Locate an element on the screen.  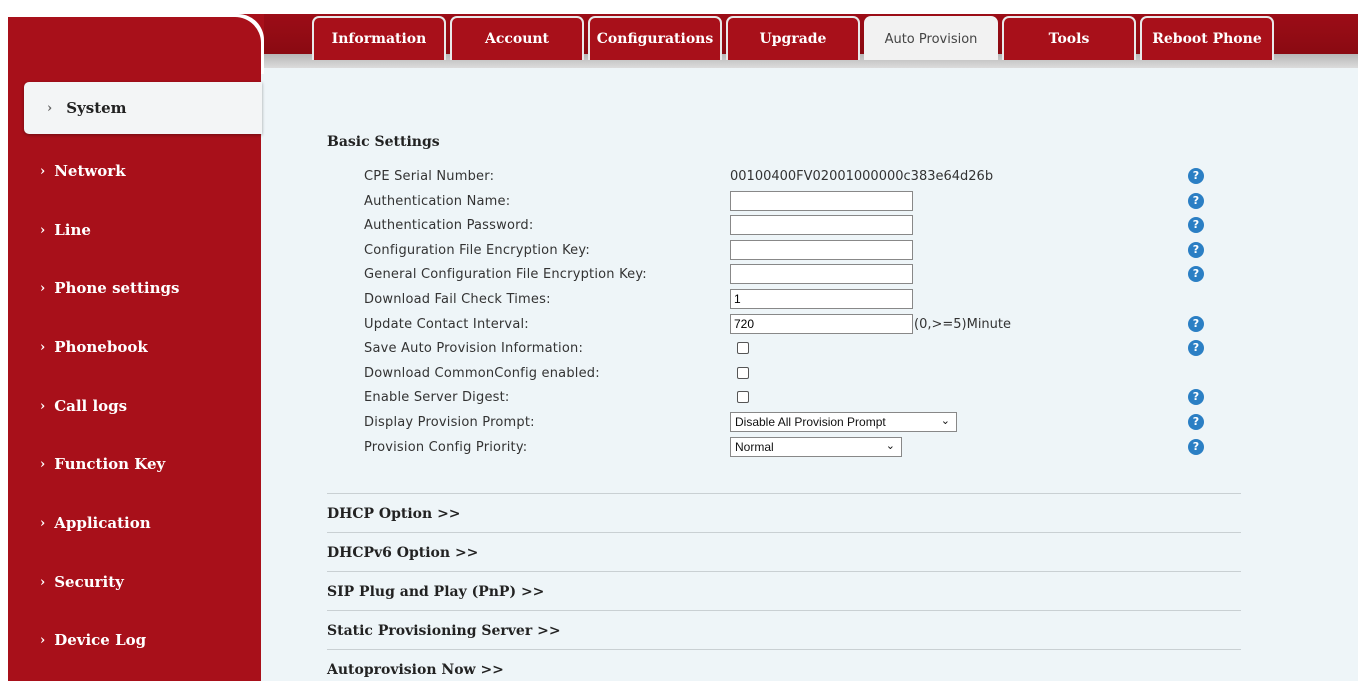
setting-label: Display Provision Prompt: is located at coordinates (449, 422).